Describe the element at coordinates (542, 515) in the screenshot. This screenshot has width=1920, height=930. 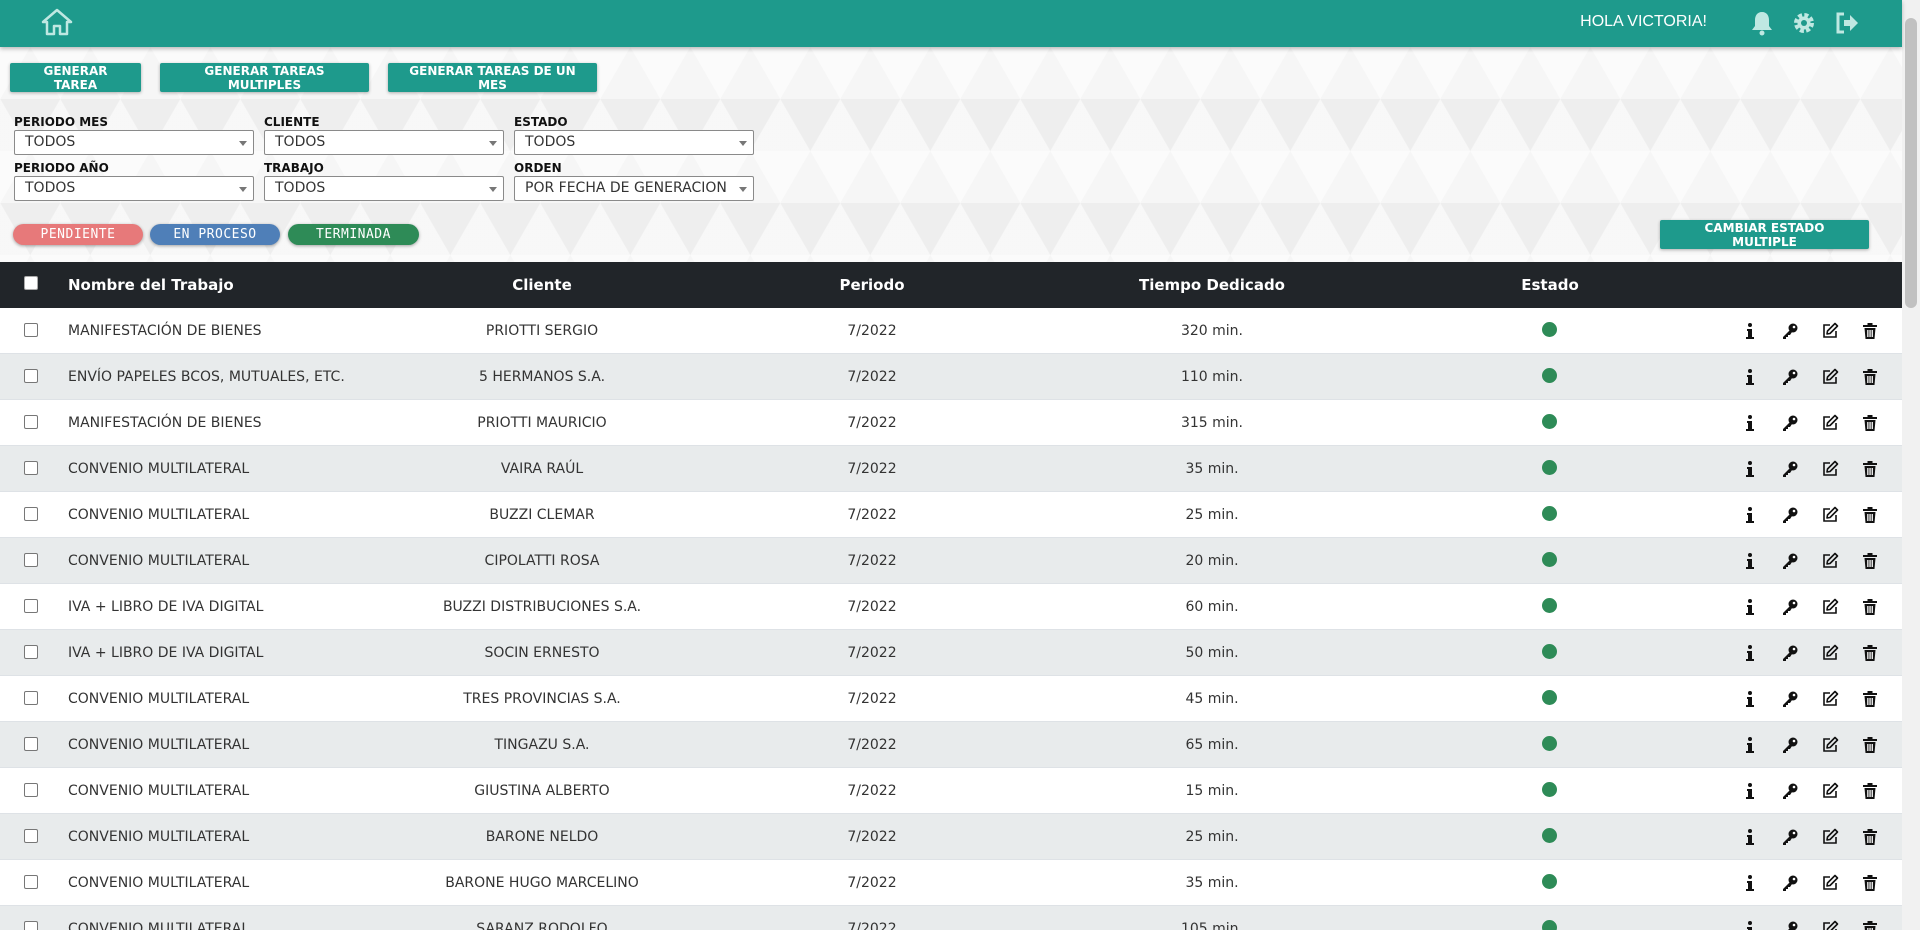
I see `cell-cliente: BUZZI CLEMAR` at that location.